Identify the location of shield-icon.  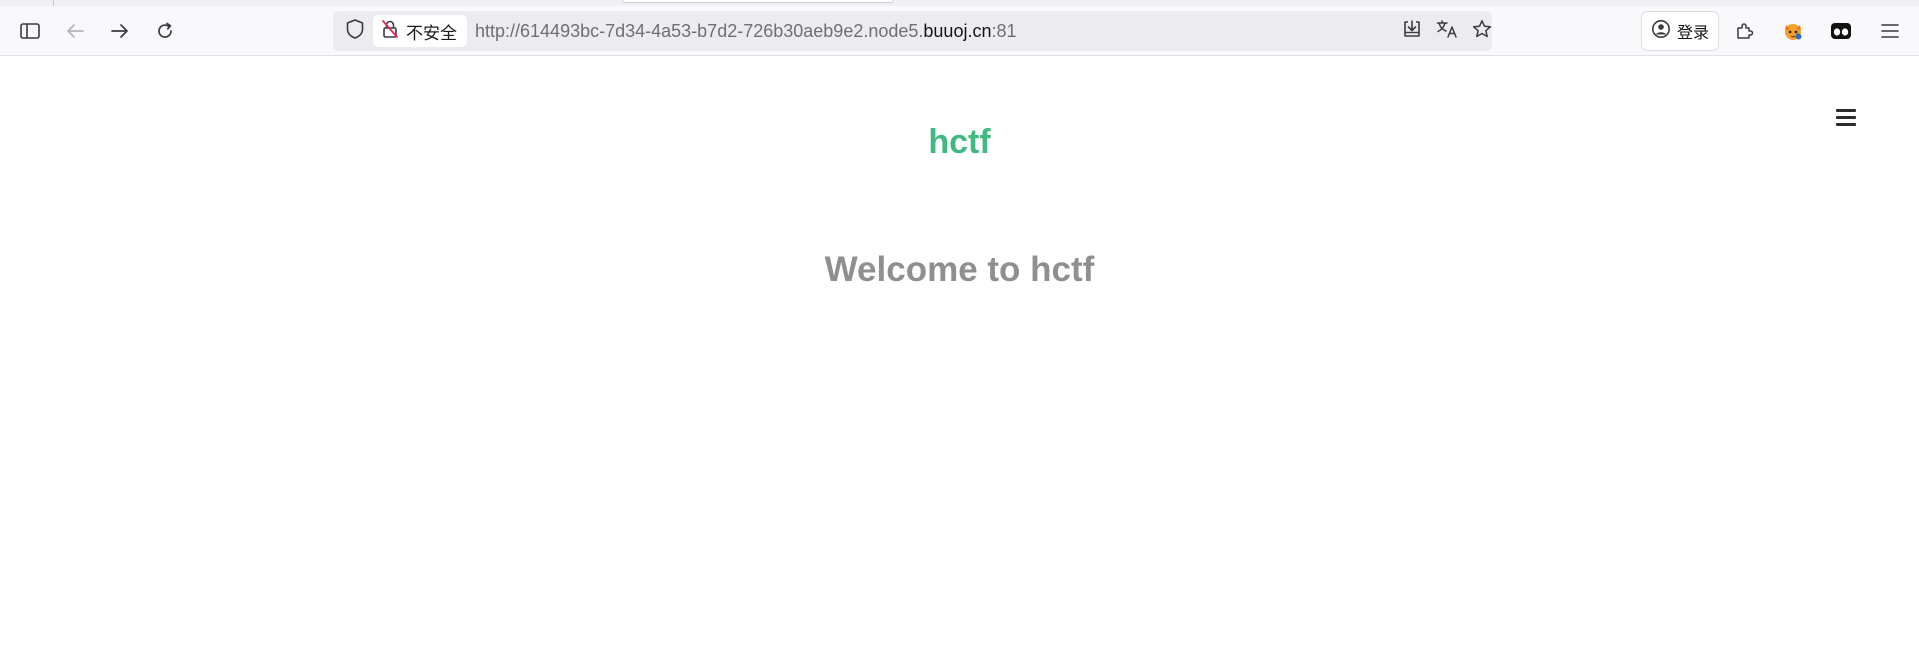
(355, 31).